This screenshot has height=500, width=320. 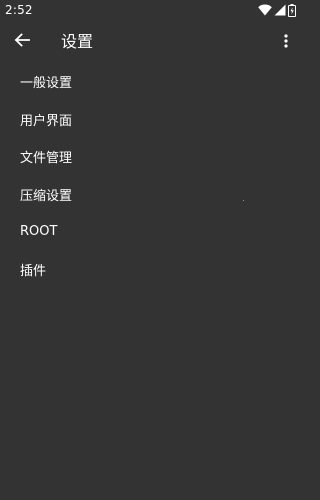 I want to click on status-icons, so click(x=277, y=10).